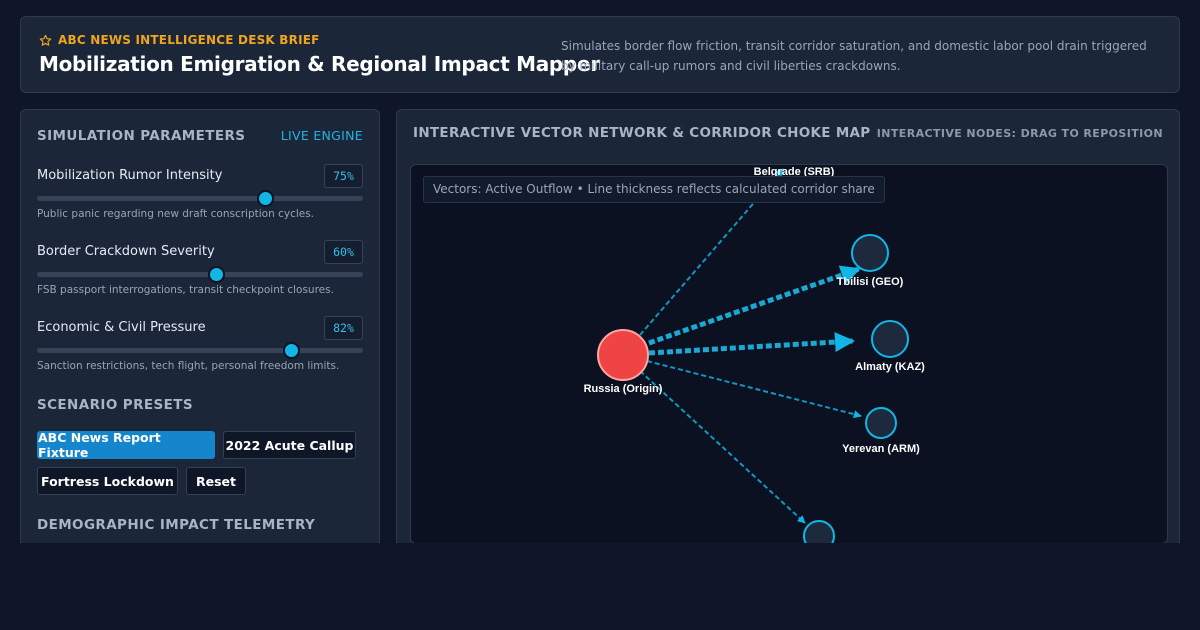  I want to click on node-russia-origin, so click(623, 355).